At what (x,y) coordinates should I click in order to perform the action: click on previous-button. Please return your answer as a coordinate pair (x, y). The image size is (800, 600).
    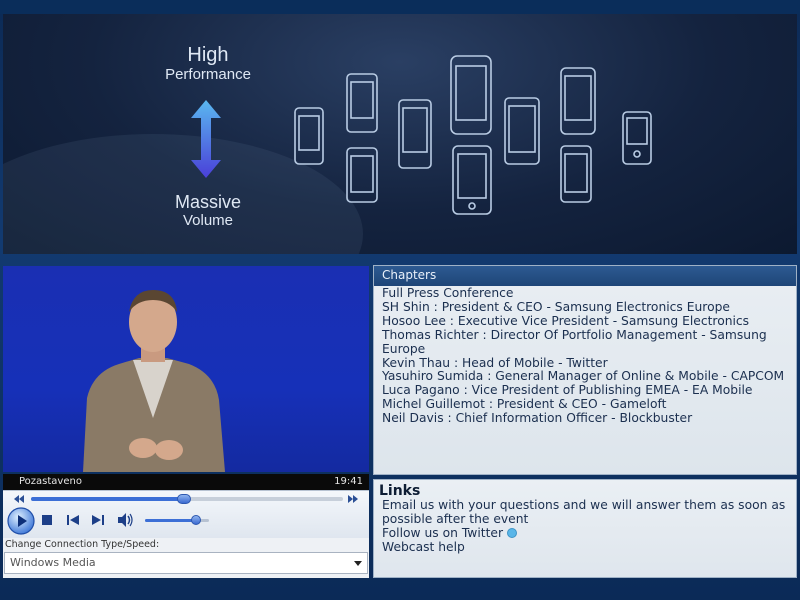
    Looking at the image, I should click on (73, 520).